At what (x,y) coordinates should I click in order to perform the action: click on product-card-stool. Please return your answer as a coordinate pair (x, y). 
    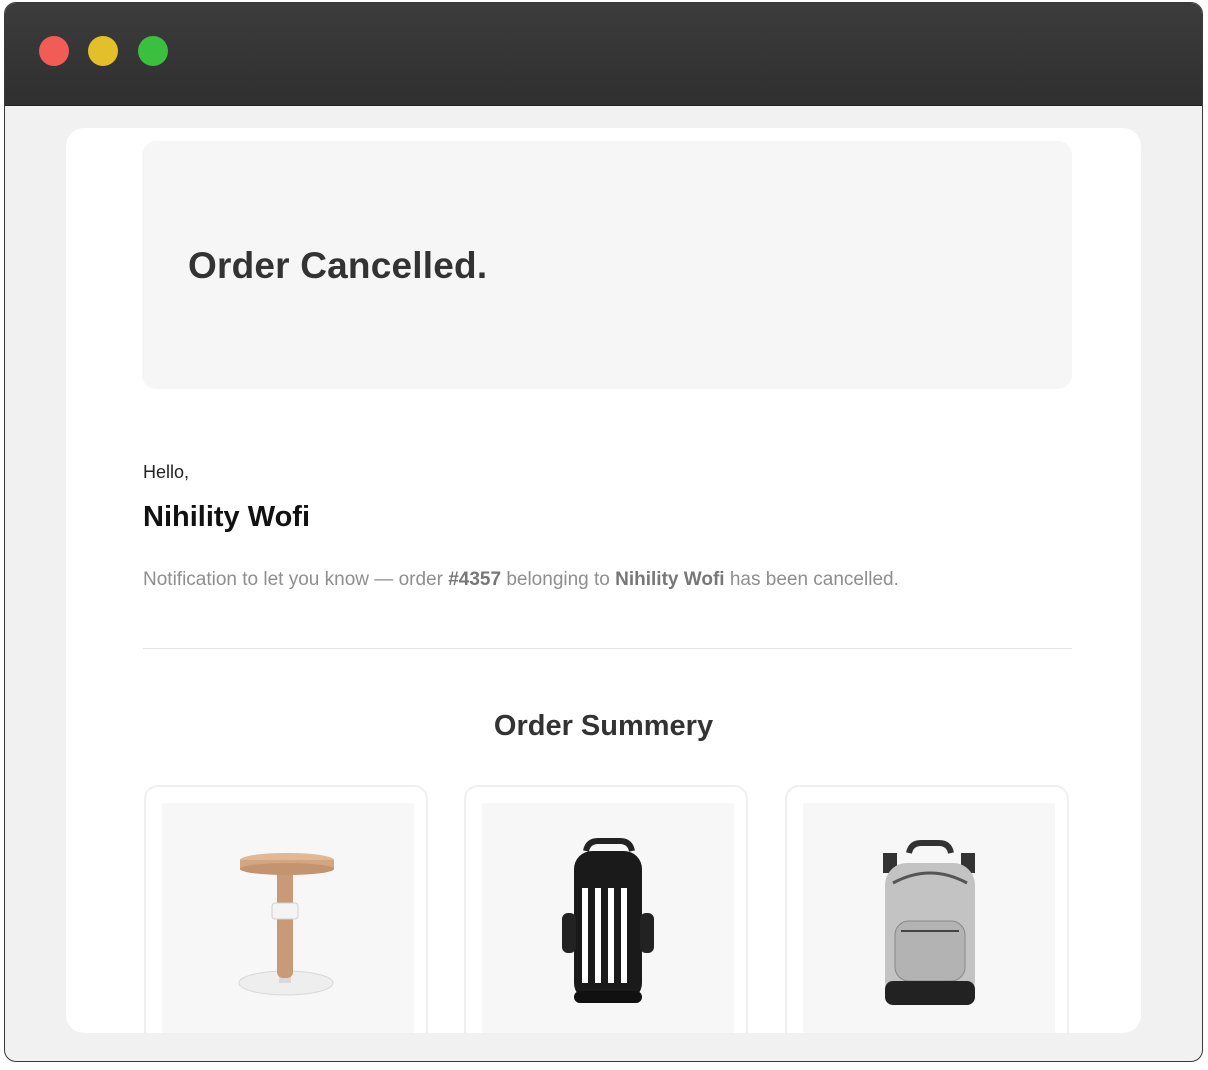
    Looking at the image, I should click on (286, 909).